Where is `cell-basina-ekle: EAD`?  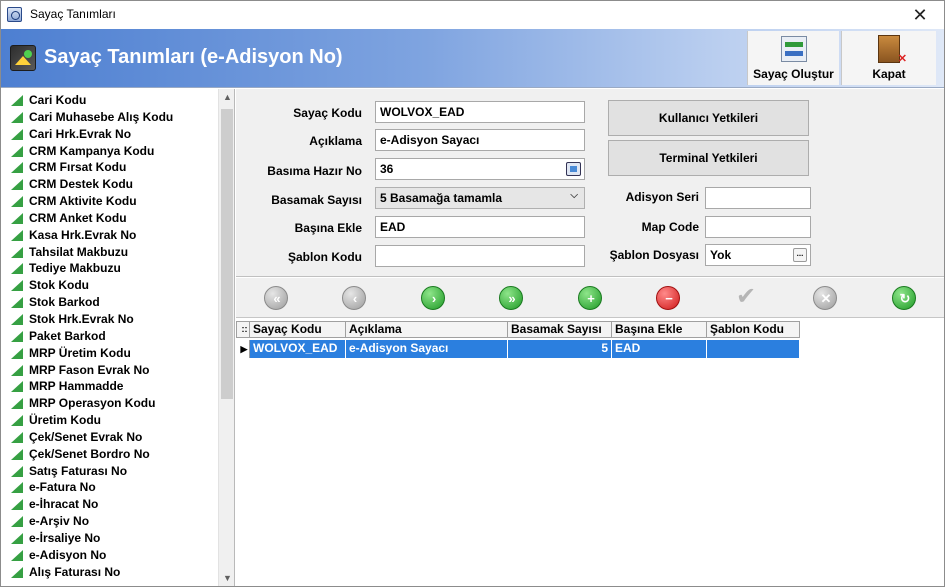
cell-basina-ekle: EAD is located at coordinates (659, 349).